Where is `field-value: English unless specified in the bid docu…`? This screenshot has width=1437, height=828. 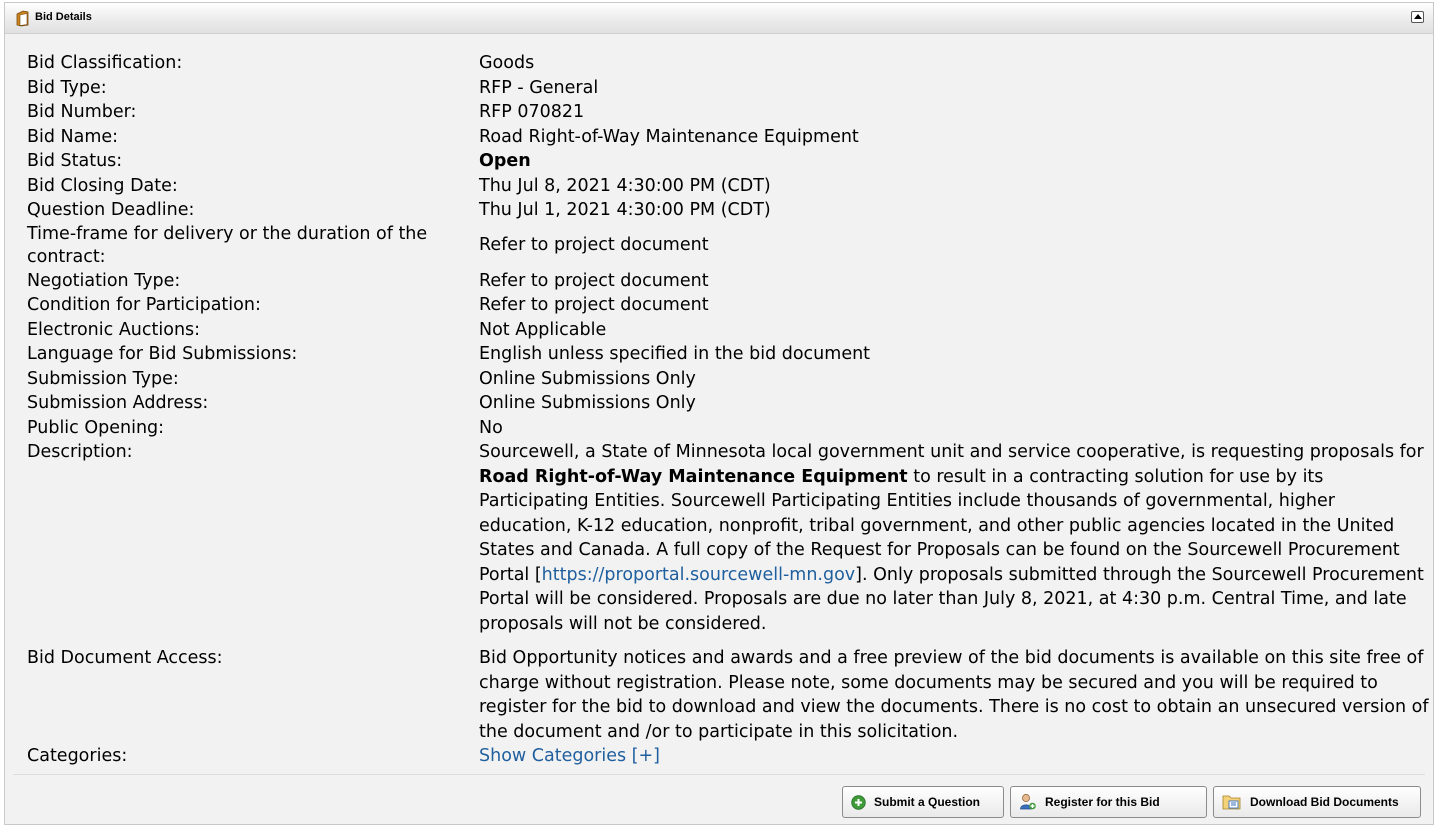 field-value: English unless specified in the bid docu… is located at coordinates (675, 354).